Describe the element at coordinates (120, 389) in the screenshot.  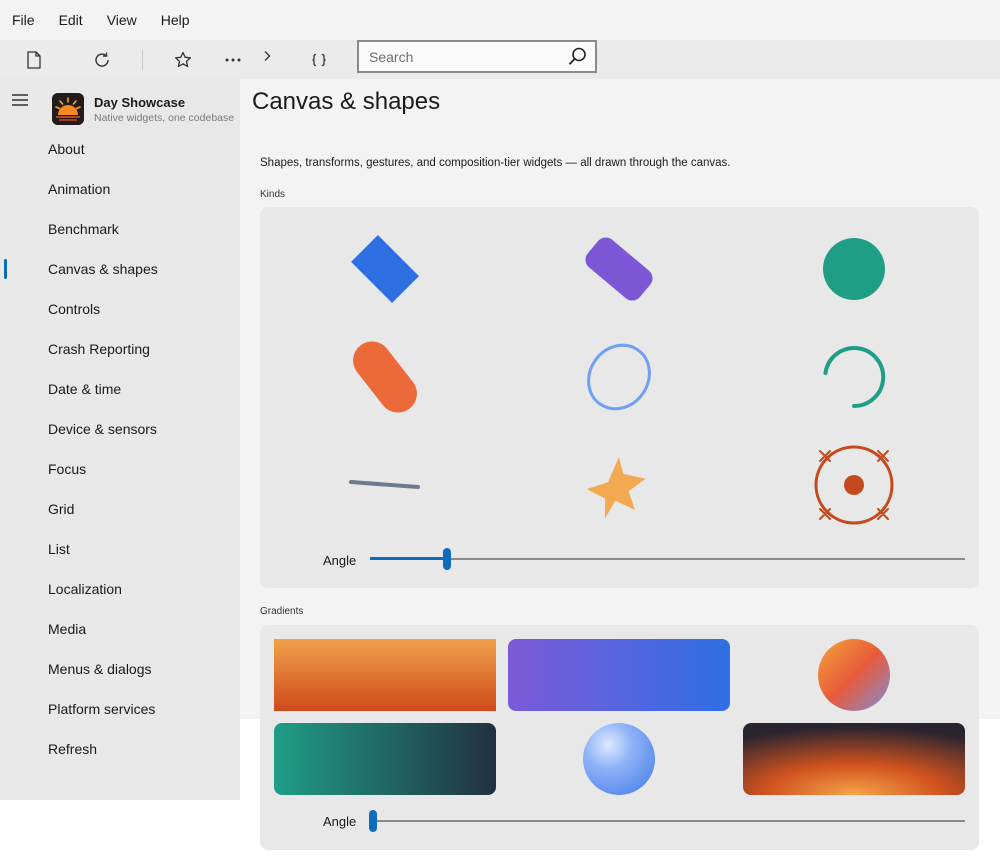
I see `sidebar-item-date-time: Date & time` at that location.